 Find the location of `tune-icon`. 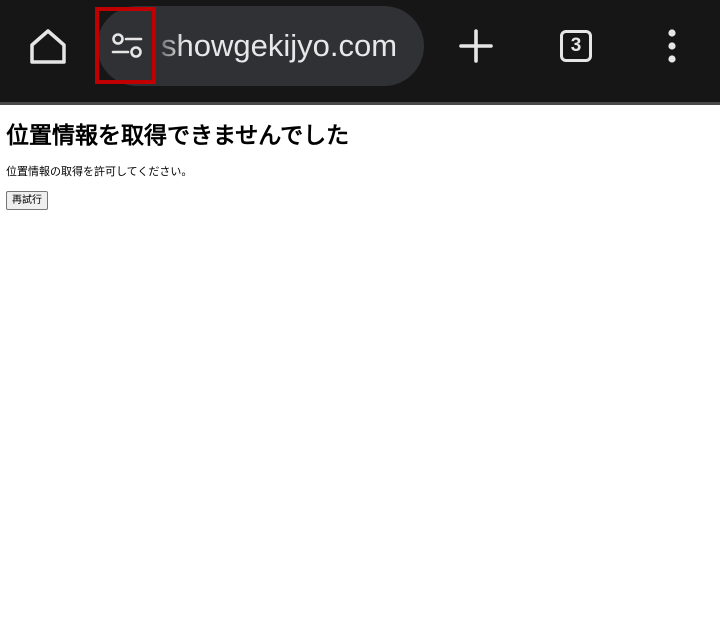

tune-icon is located at coordinates (127, 45).